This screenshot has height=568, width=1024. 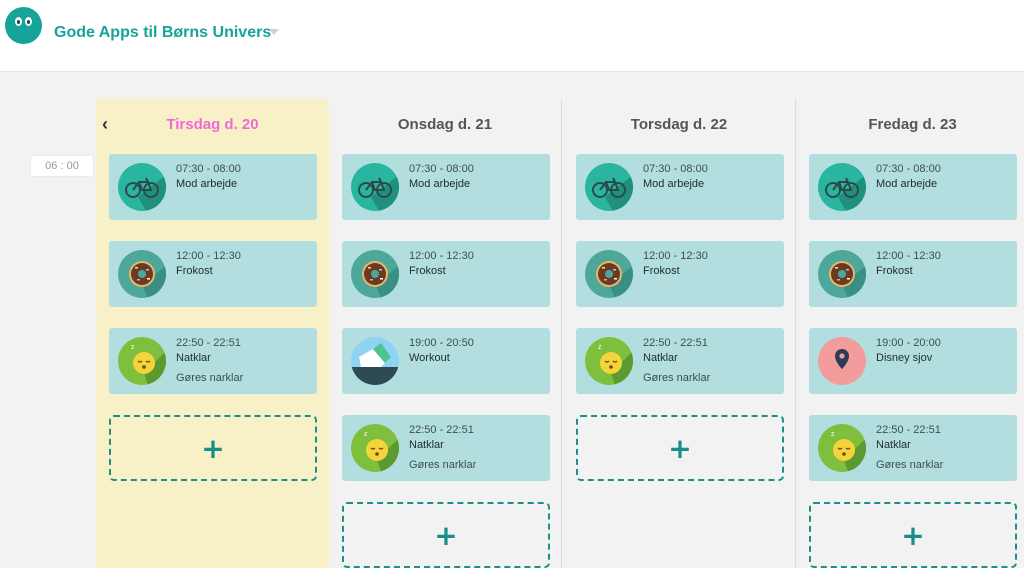 I want to click on running-shoe-icon, so click(x=375, y=361).